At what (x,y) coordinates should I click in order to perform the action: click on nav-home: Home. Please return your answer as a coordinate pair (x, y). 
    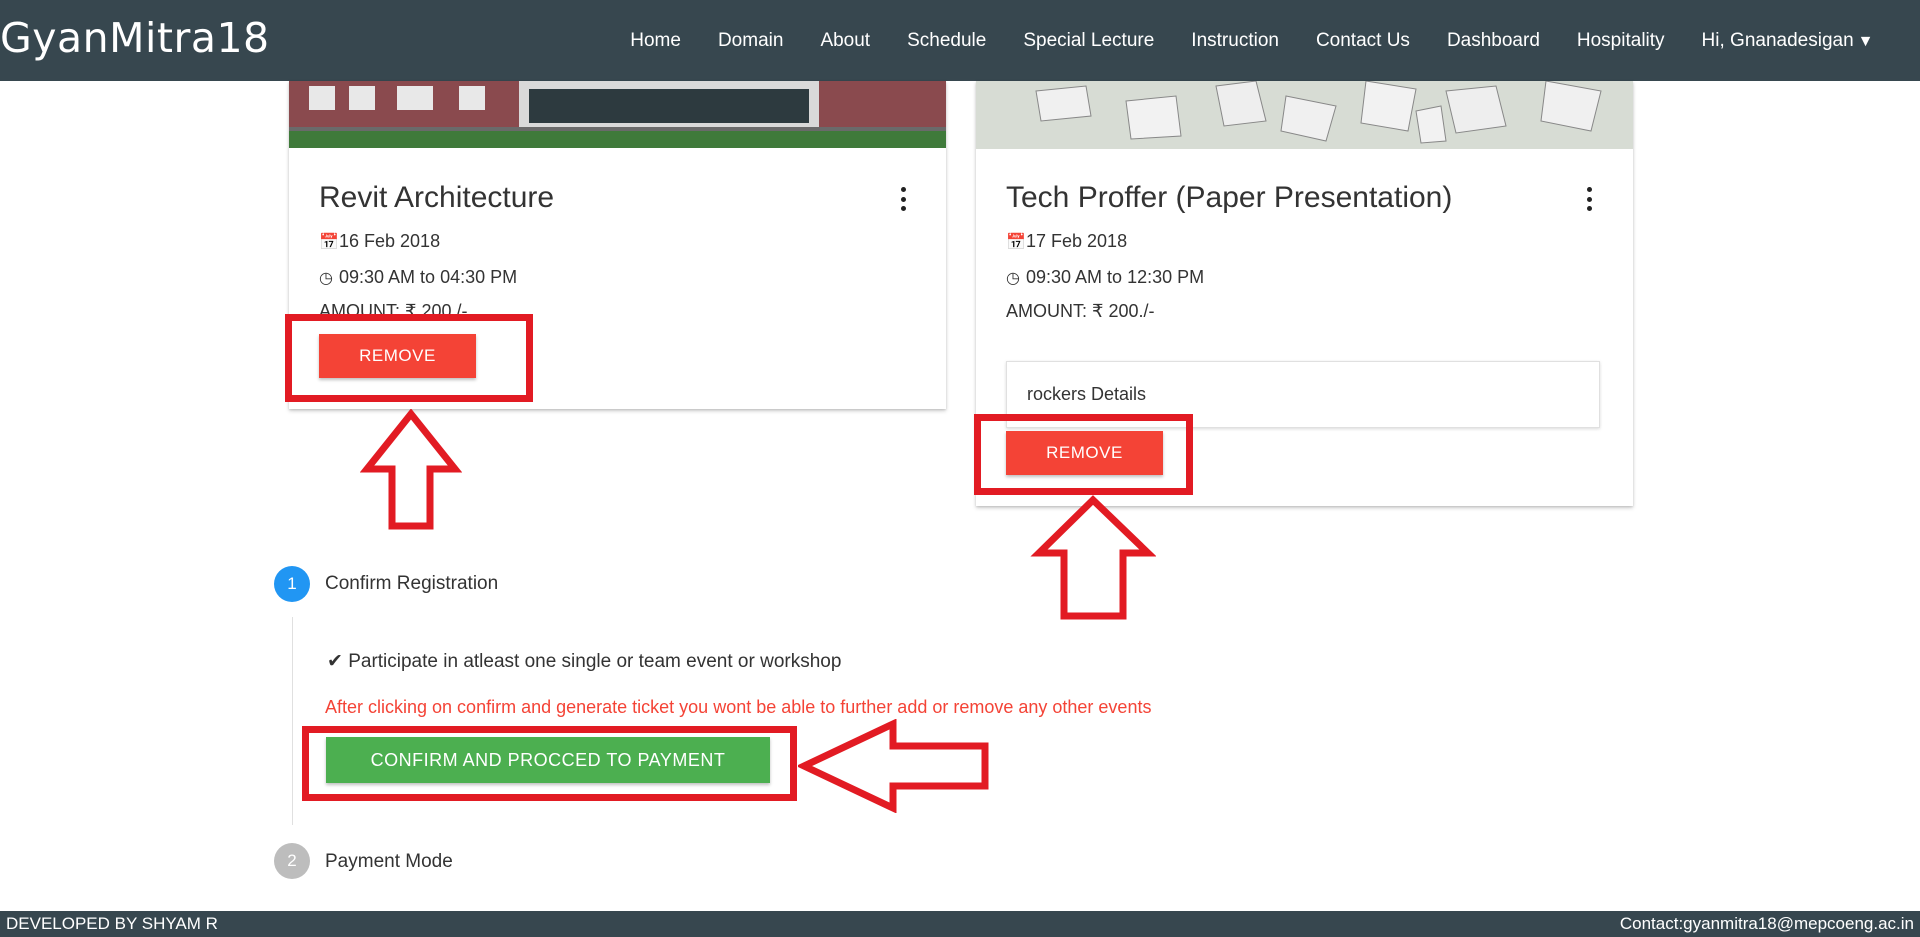
    Looking at the image, I should click on (656, 41).